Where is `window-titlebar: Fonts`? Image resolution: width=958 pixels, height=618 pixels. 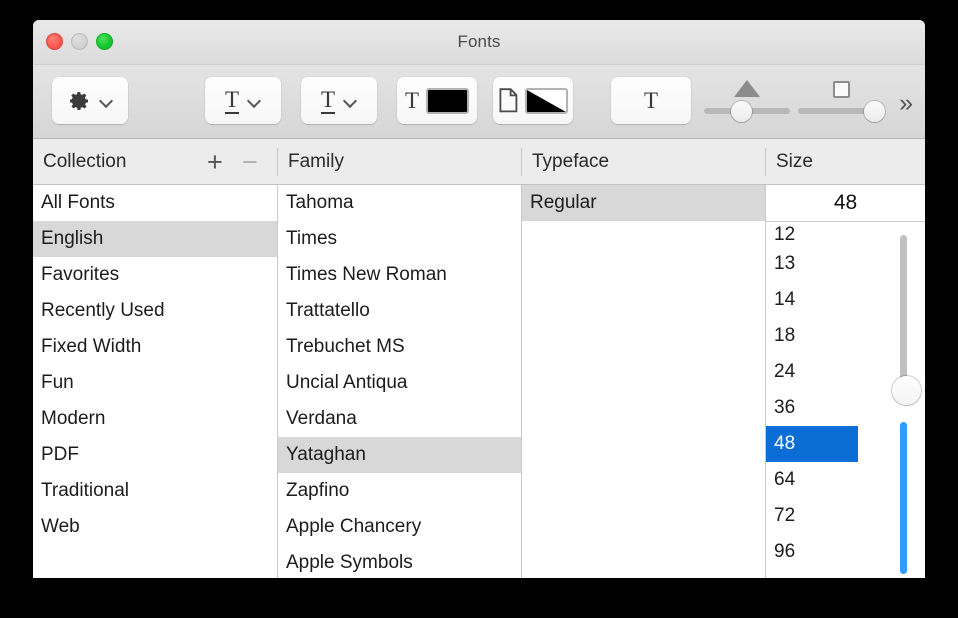 window-titlebar: Fonts is located at coordinates (479, 42).